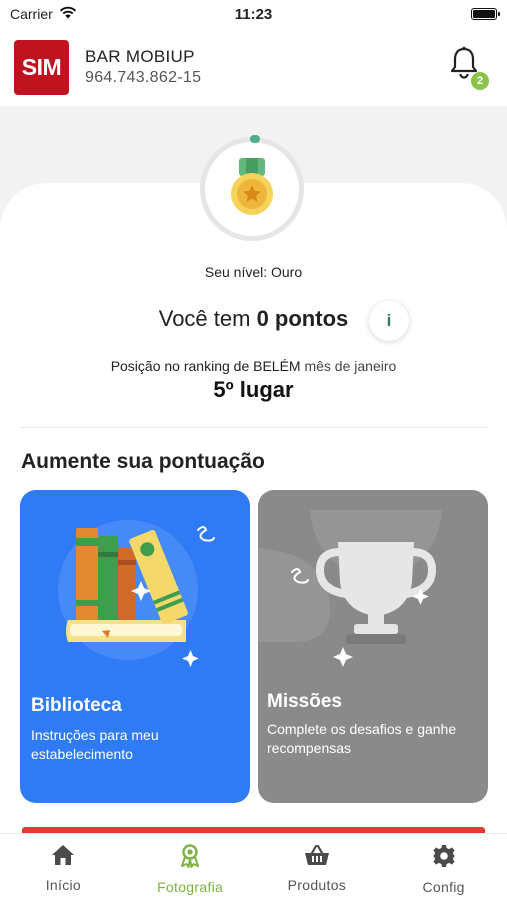 This screenshot has height=900, width=507. I want to click on ranking-prefix: Posição no ranking de BELÉM, so click(205, 366).